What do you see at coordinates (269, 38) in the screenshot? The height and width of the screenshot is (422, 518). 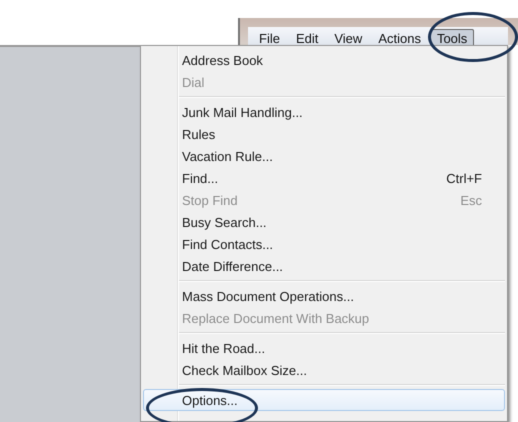 I see `menu-bar-item: File` at bounding box center [269, 38].